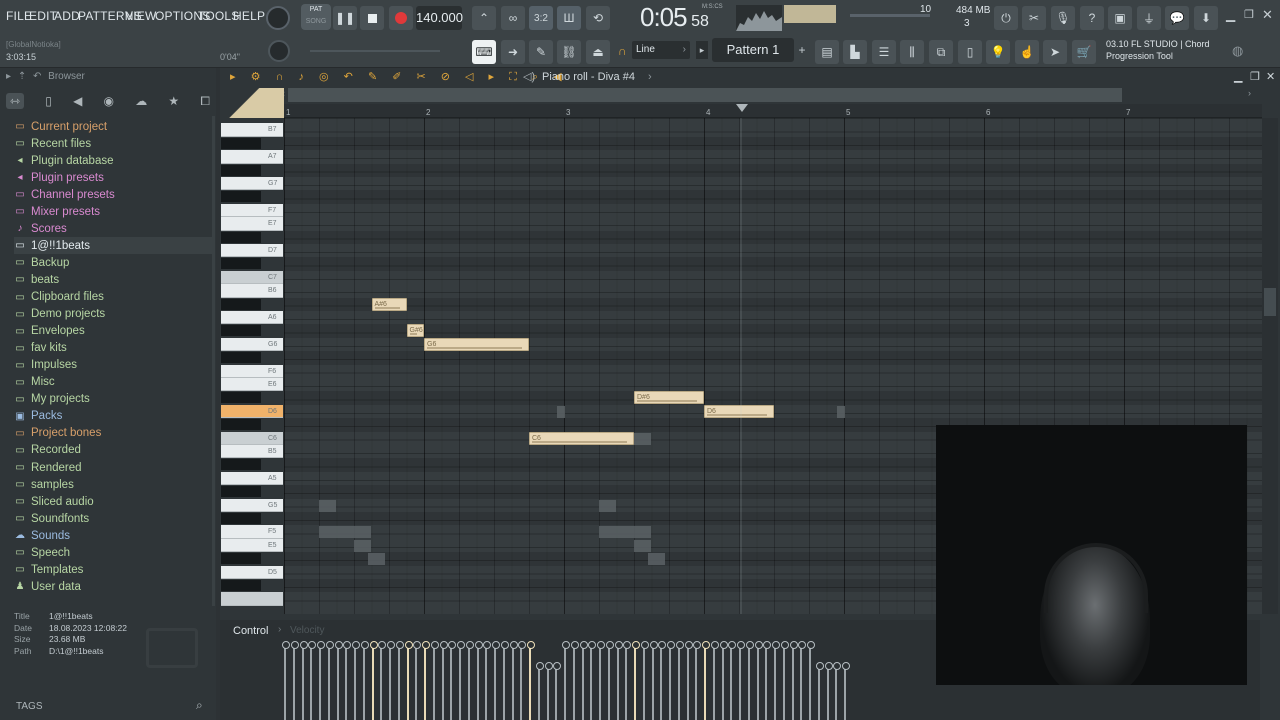  What do you see at coordinates (22, 76) in the screenshot?
I see `up-arrow-icon: ⇡` at bounding box center [22, 76].